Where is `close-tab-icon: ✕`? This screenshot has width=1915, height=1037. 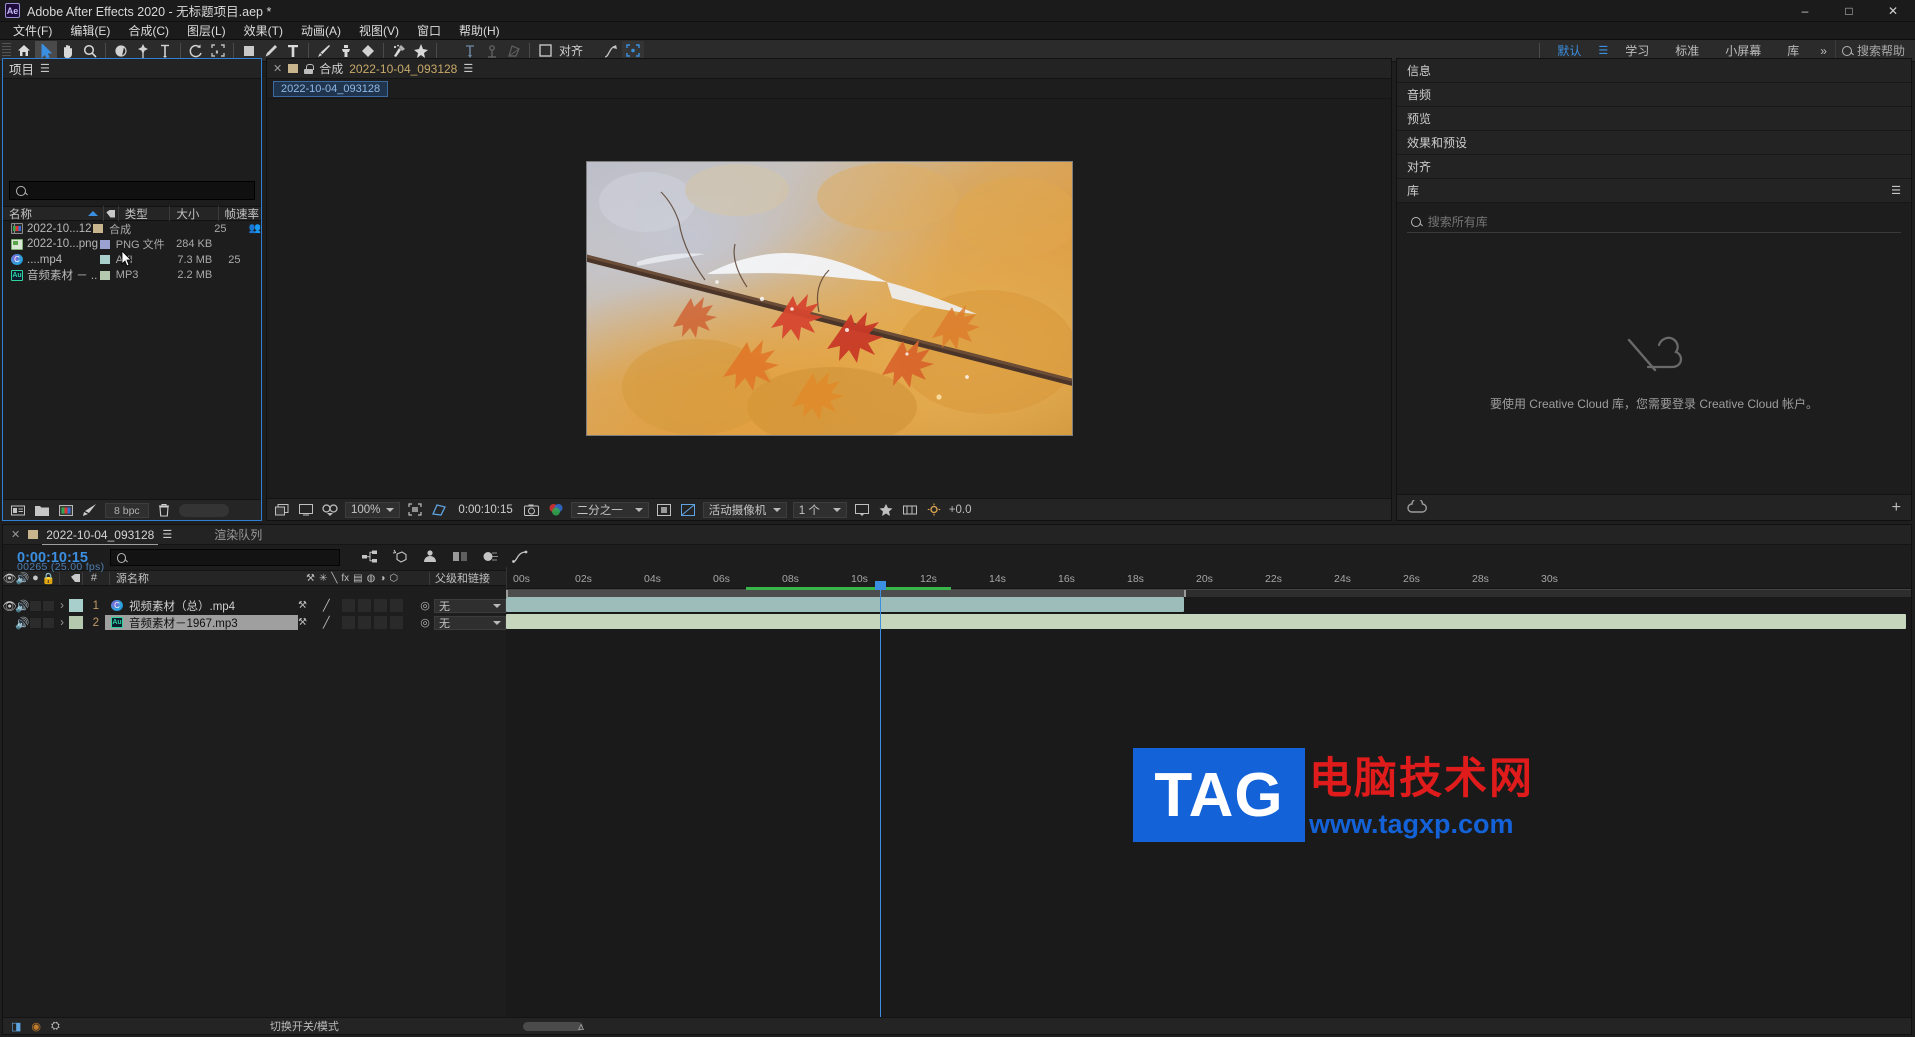 close-tab-icon: ✕ is located at coordinates (277, 68).